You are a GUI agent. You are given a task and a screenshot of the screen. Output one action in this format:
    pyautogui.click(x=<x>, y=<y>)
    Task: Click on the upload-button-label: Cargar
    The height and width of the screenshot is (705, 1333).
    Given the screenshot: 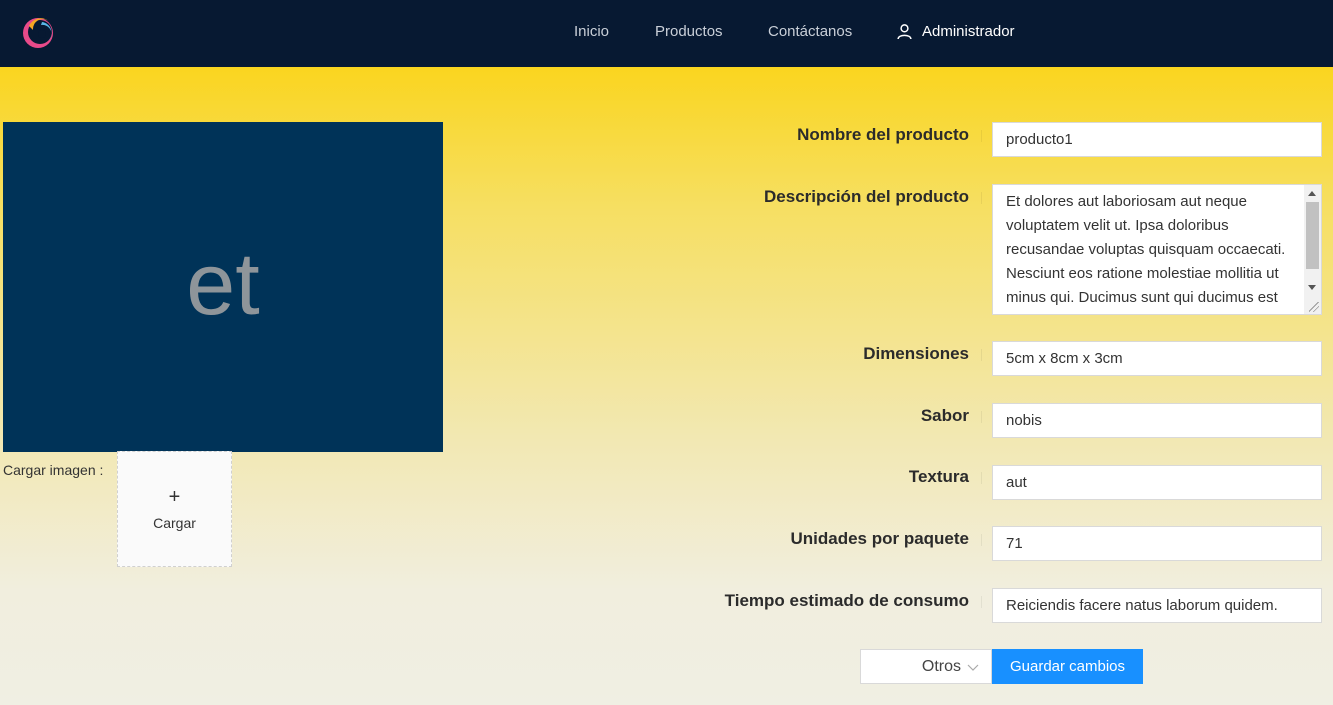 What is the action you would take?
    pyautogui.click(x=174, y=523)
    